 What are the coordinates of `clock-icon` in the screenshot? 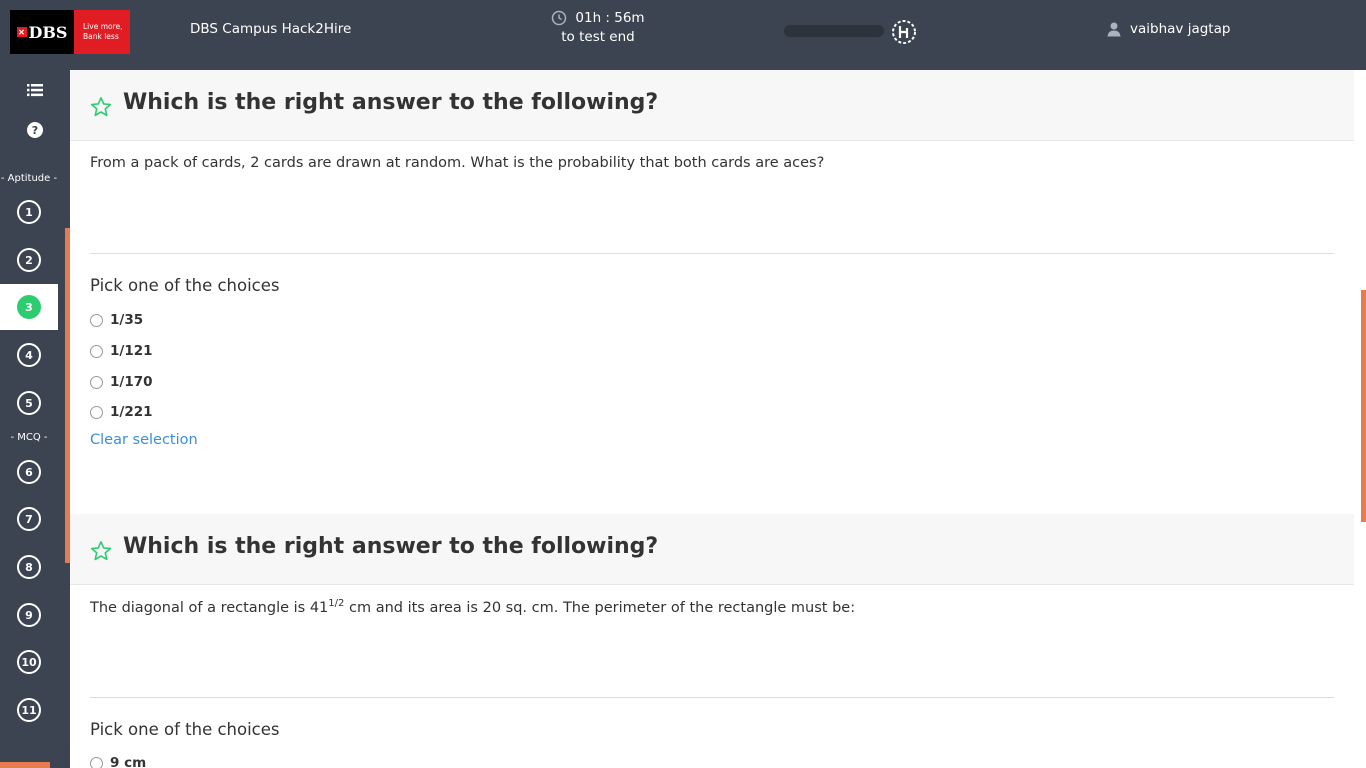 It's located at (559, 18).